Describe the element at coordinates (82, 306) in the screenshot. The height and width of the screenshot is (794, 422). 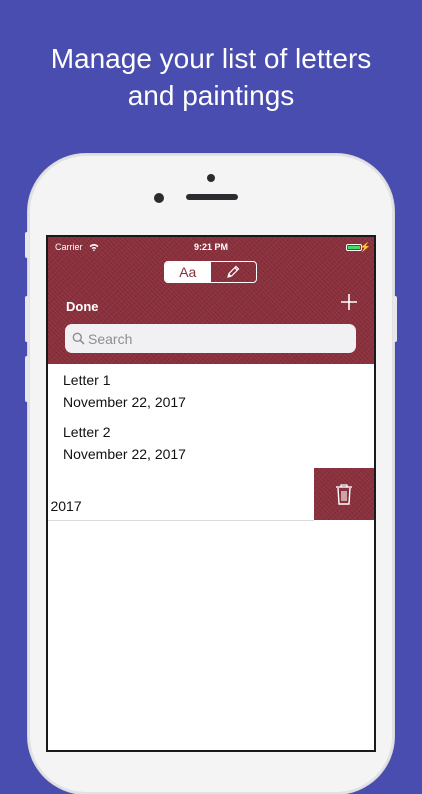
I see `done-button: Done` at that location.